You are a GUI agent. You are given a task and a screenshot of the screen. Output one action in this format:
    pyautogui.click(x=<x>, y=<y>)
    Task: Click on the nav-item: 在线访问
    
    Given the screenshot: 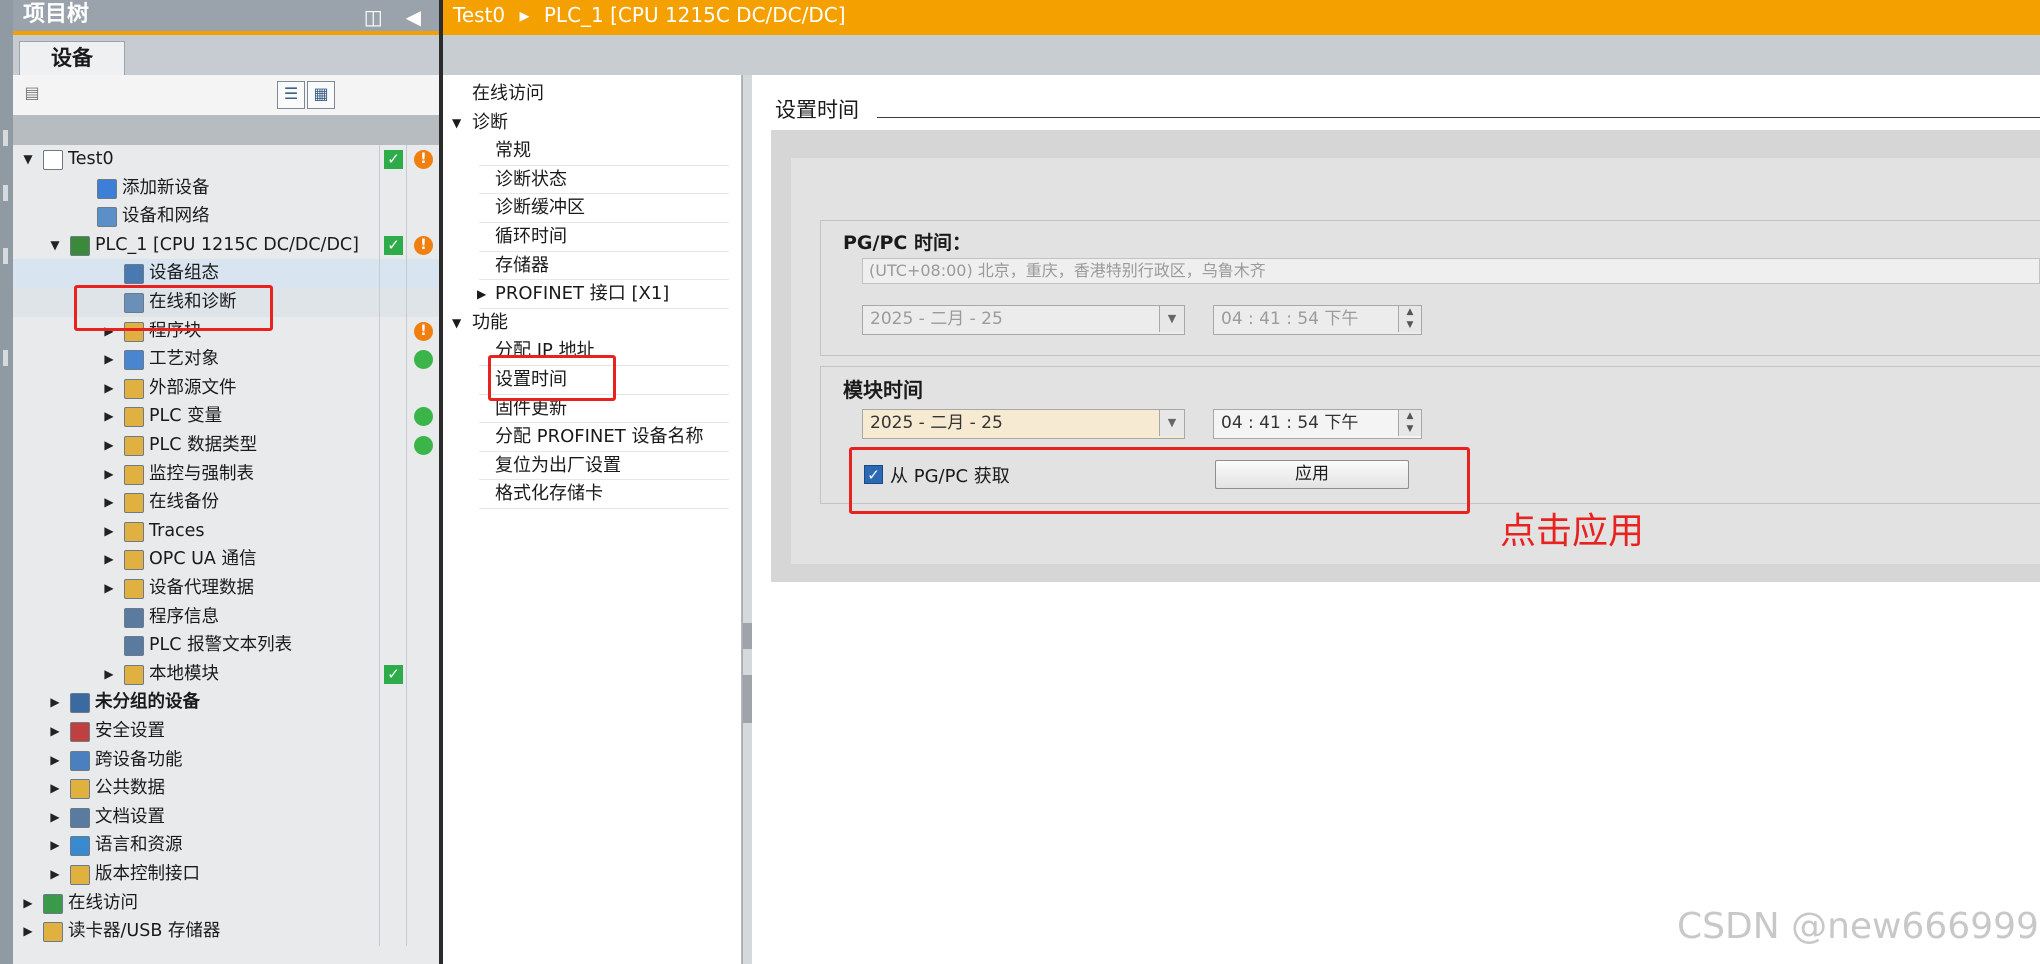 What is the action you would take?
    pyautogui.click(x=508, y=94)
    